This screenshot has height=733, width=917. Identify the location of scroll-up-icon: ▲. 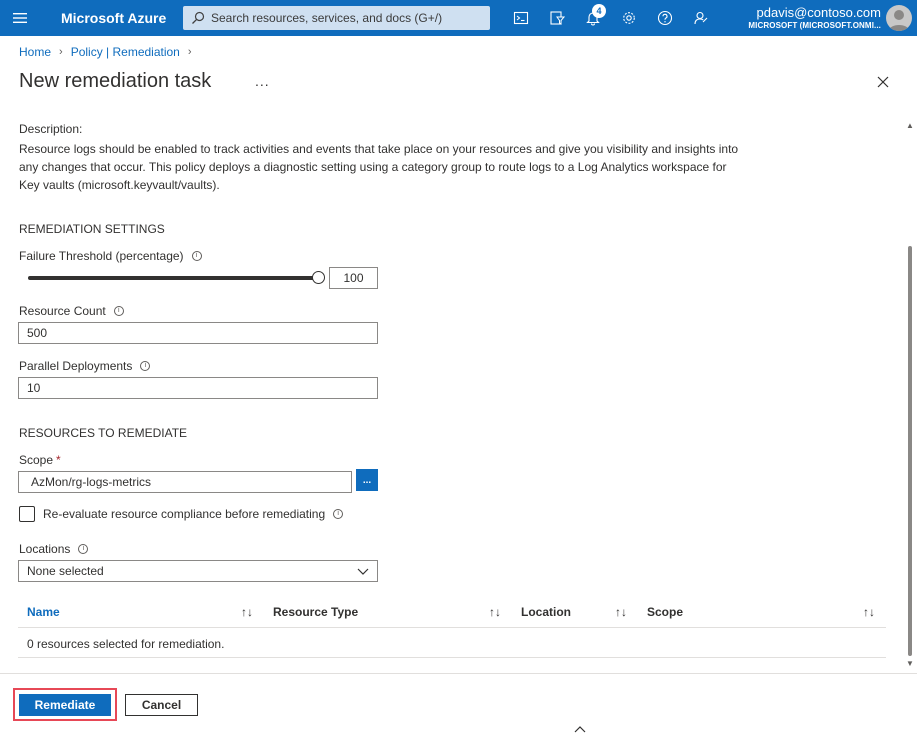
(910, 125).